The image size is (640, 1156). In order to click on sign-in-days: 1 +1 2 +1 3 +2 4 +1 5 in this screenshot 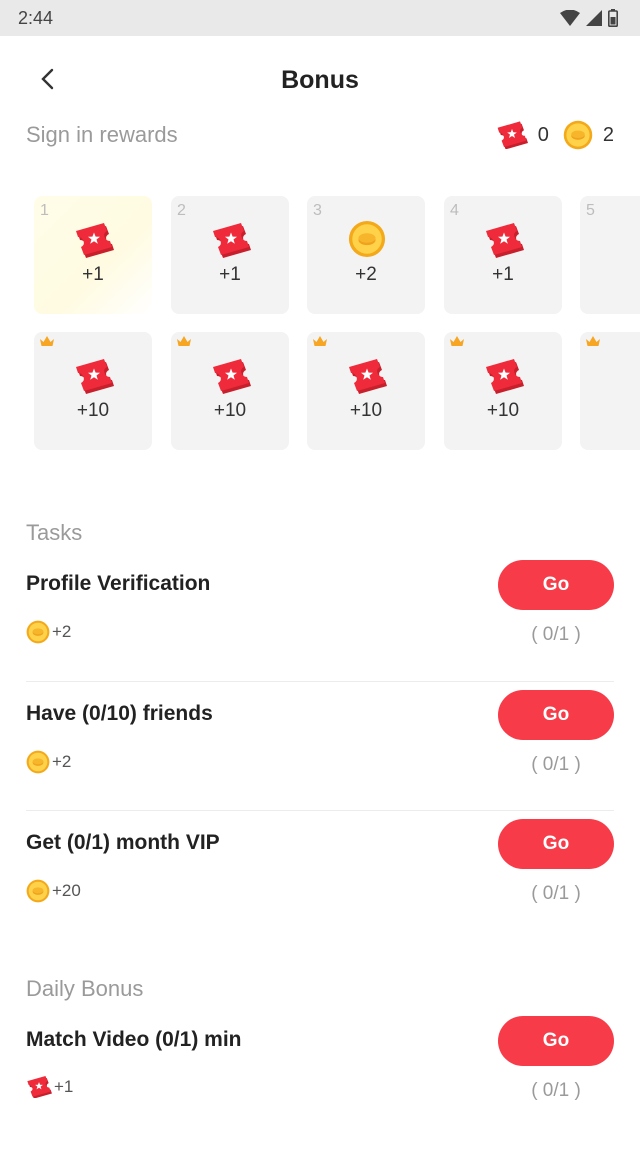, I will do `click(337, 256)`.